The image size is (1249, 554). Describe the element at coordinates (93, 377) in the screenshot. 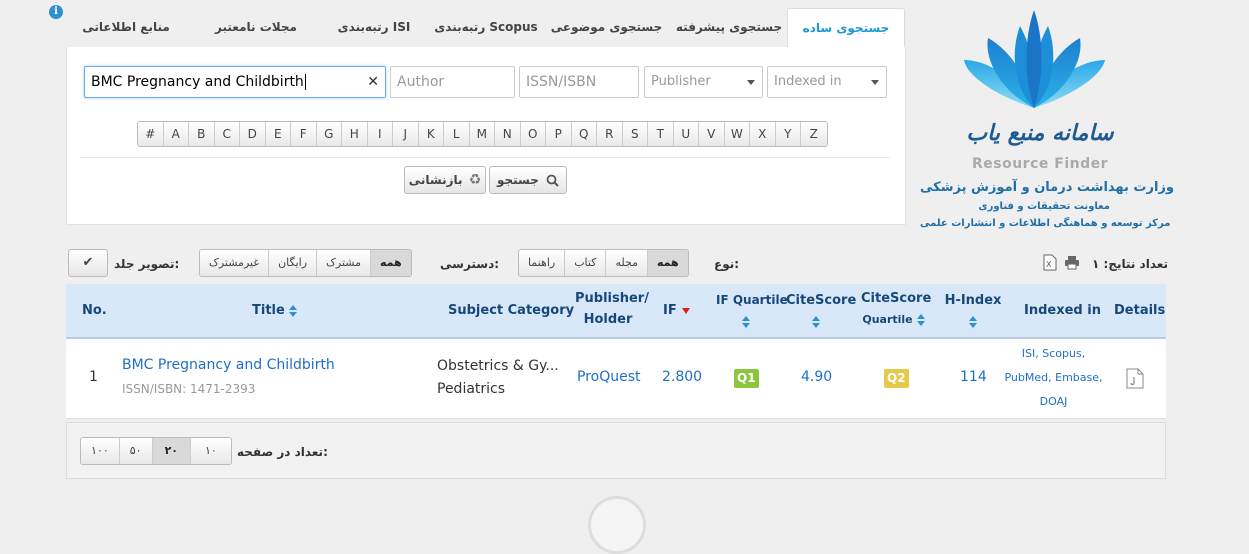

I see `row-number: 1` at that location.